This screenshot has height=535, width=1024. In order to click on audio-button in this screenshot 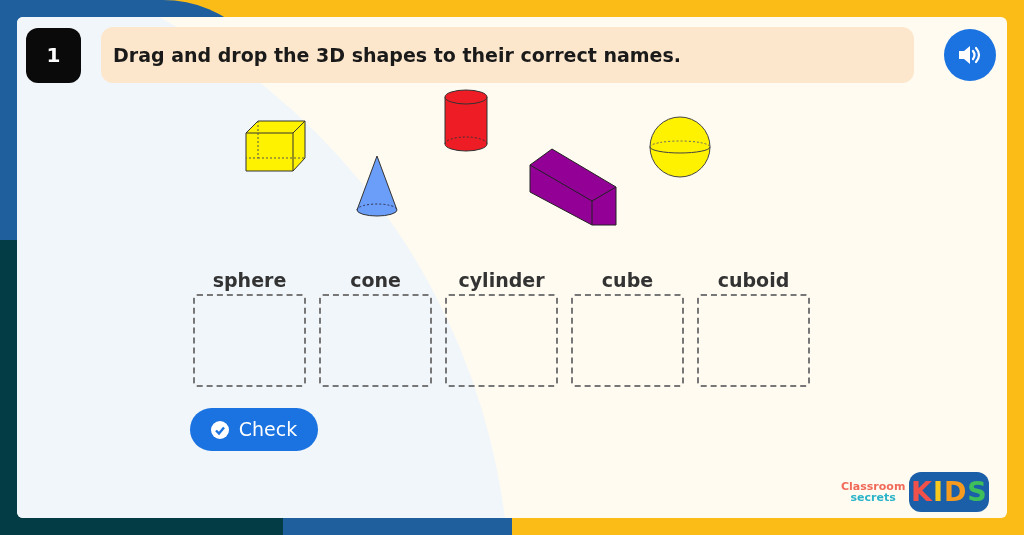, I will do `click(970, 55)`.